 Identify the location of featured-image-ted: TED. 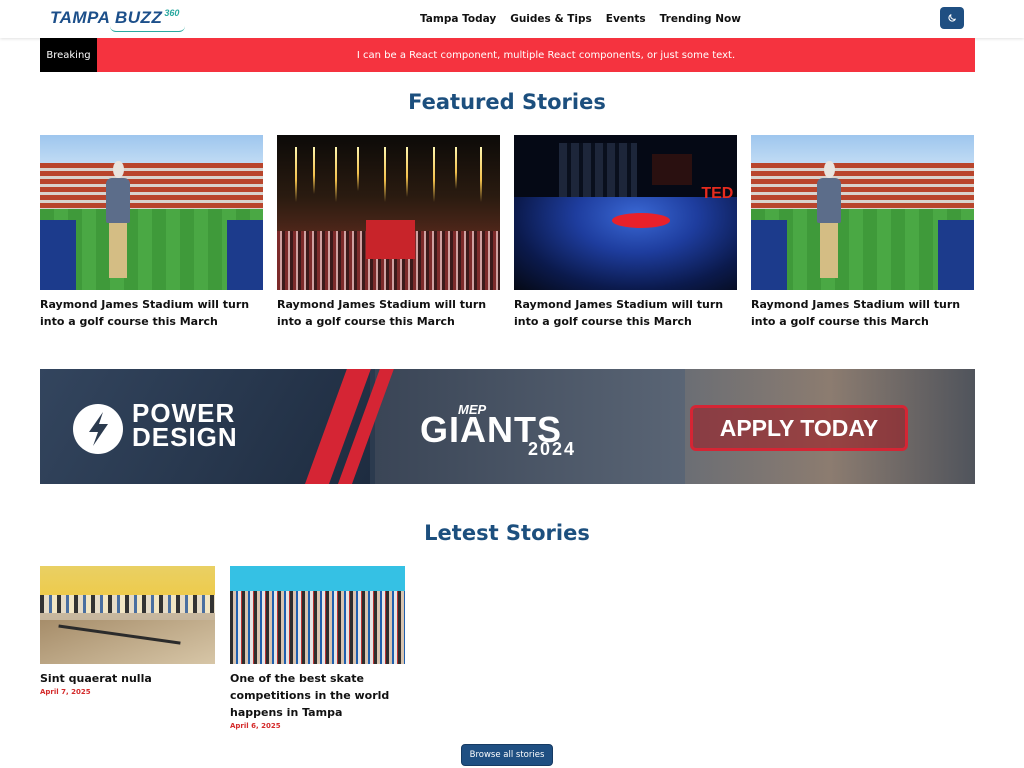
(625, 212).